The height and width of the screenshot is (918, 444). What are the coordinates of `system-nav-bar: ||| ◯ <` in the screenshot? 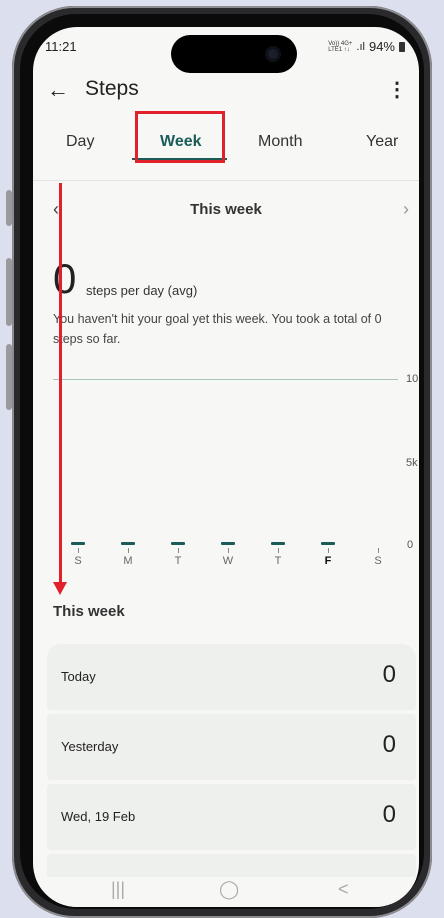 It's located at (226, 892).